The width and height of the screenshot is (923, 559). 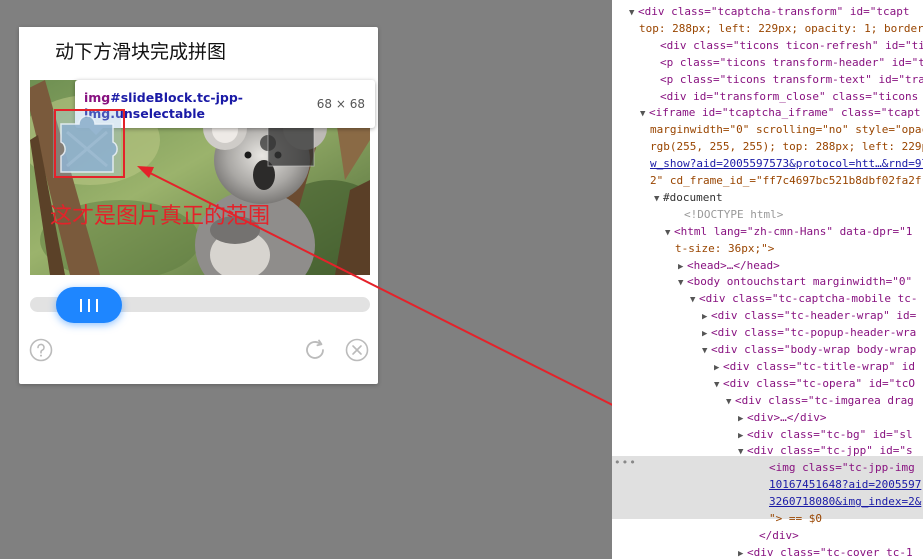 I want to click on dom-tree-text: <div class="tc-imgarea drag, so click(x=824, y=400).